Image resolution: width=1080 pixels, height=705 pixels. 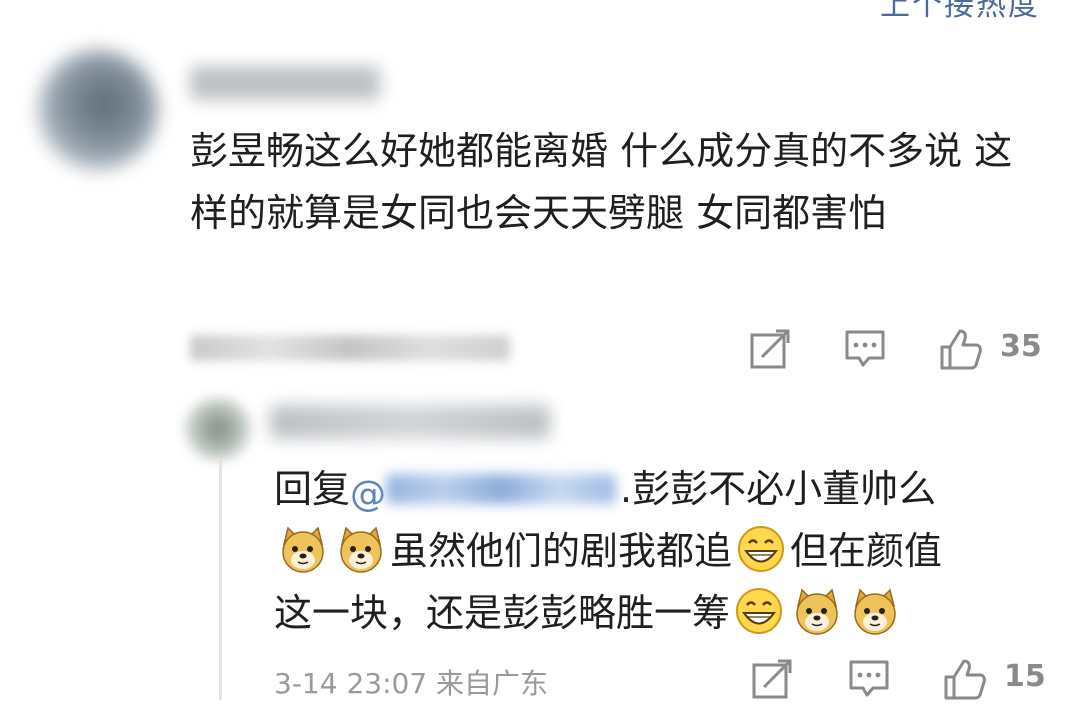 What do you see at coordinates (1025, 676) in the screenshot?
I see `reply-like-count: 15` at bounding box center [1025, 676].